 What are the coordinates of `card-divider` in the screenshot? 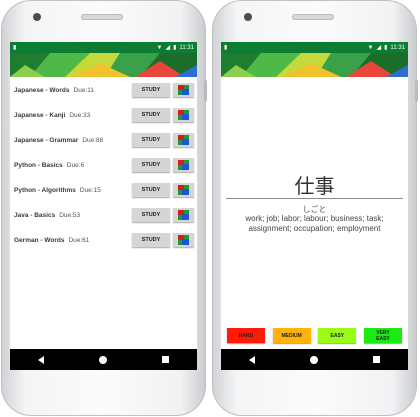 It's located at (314, 198).